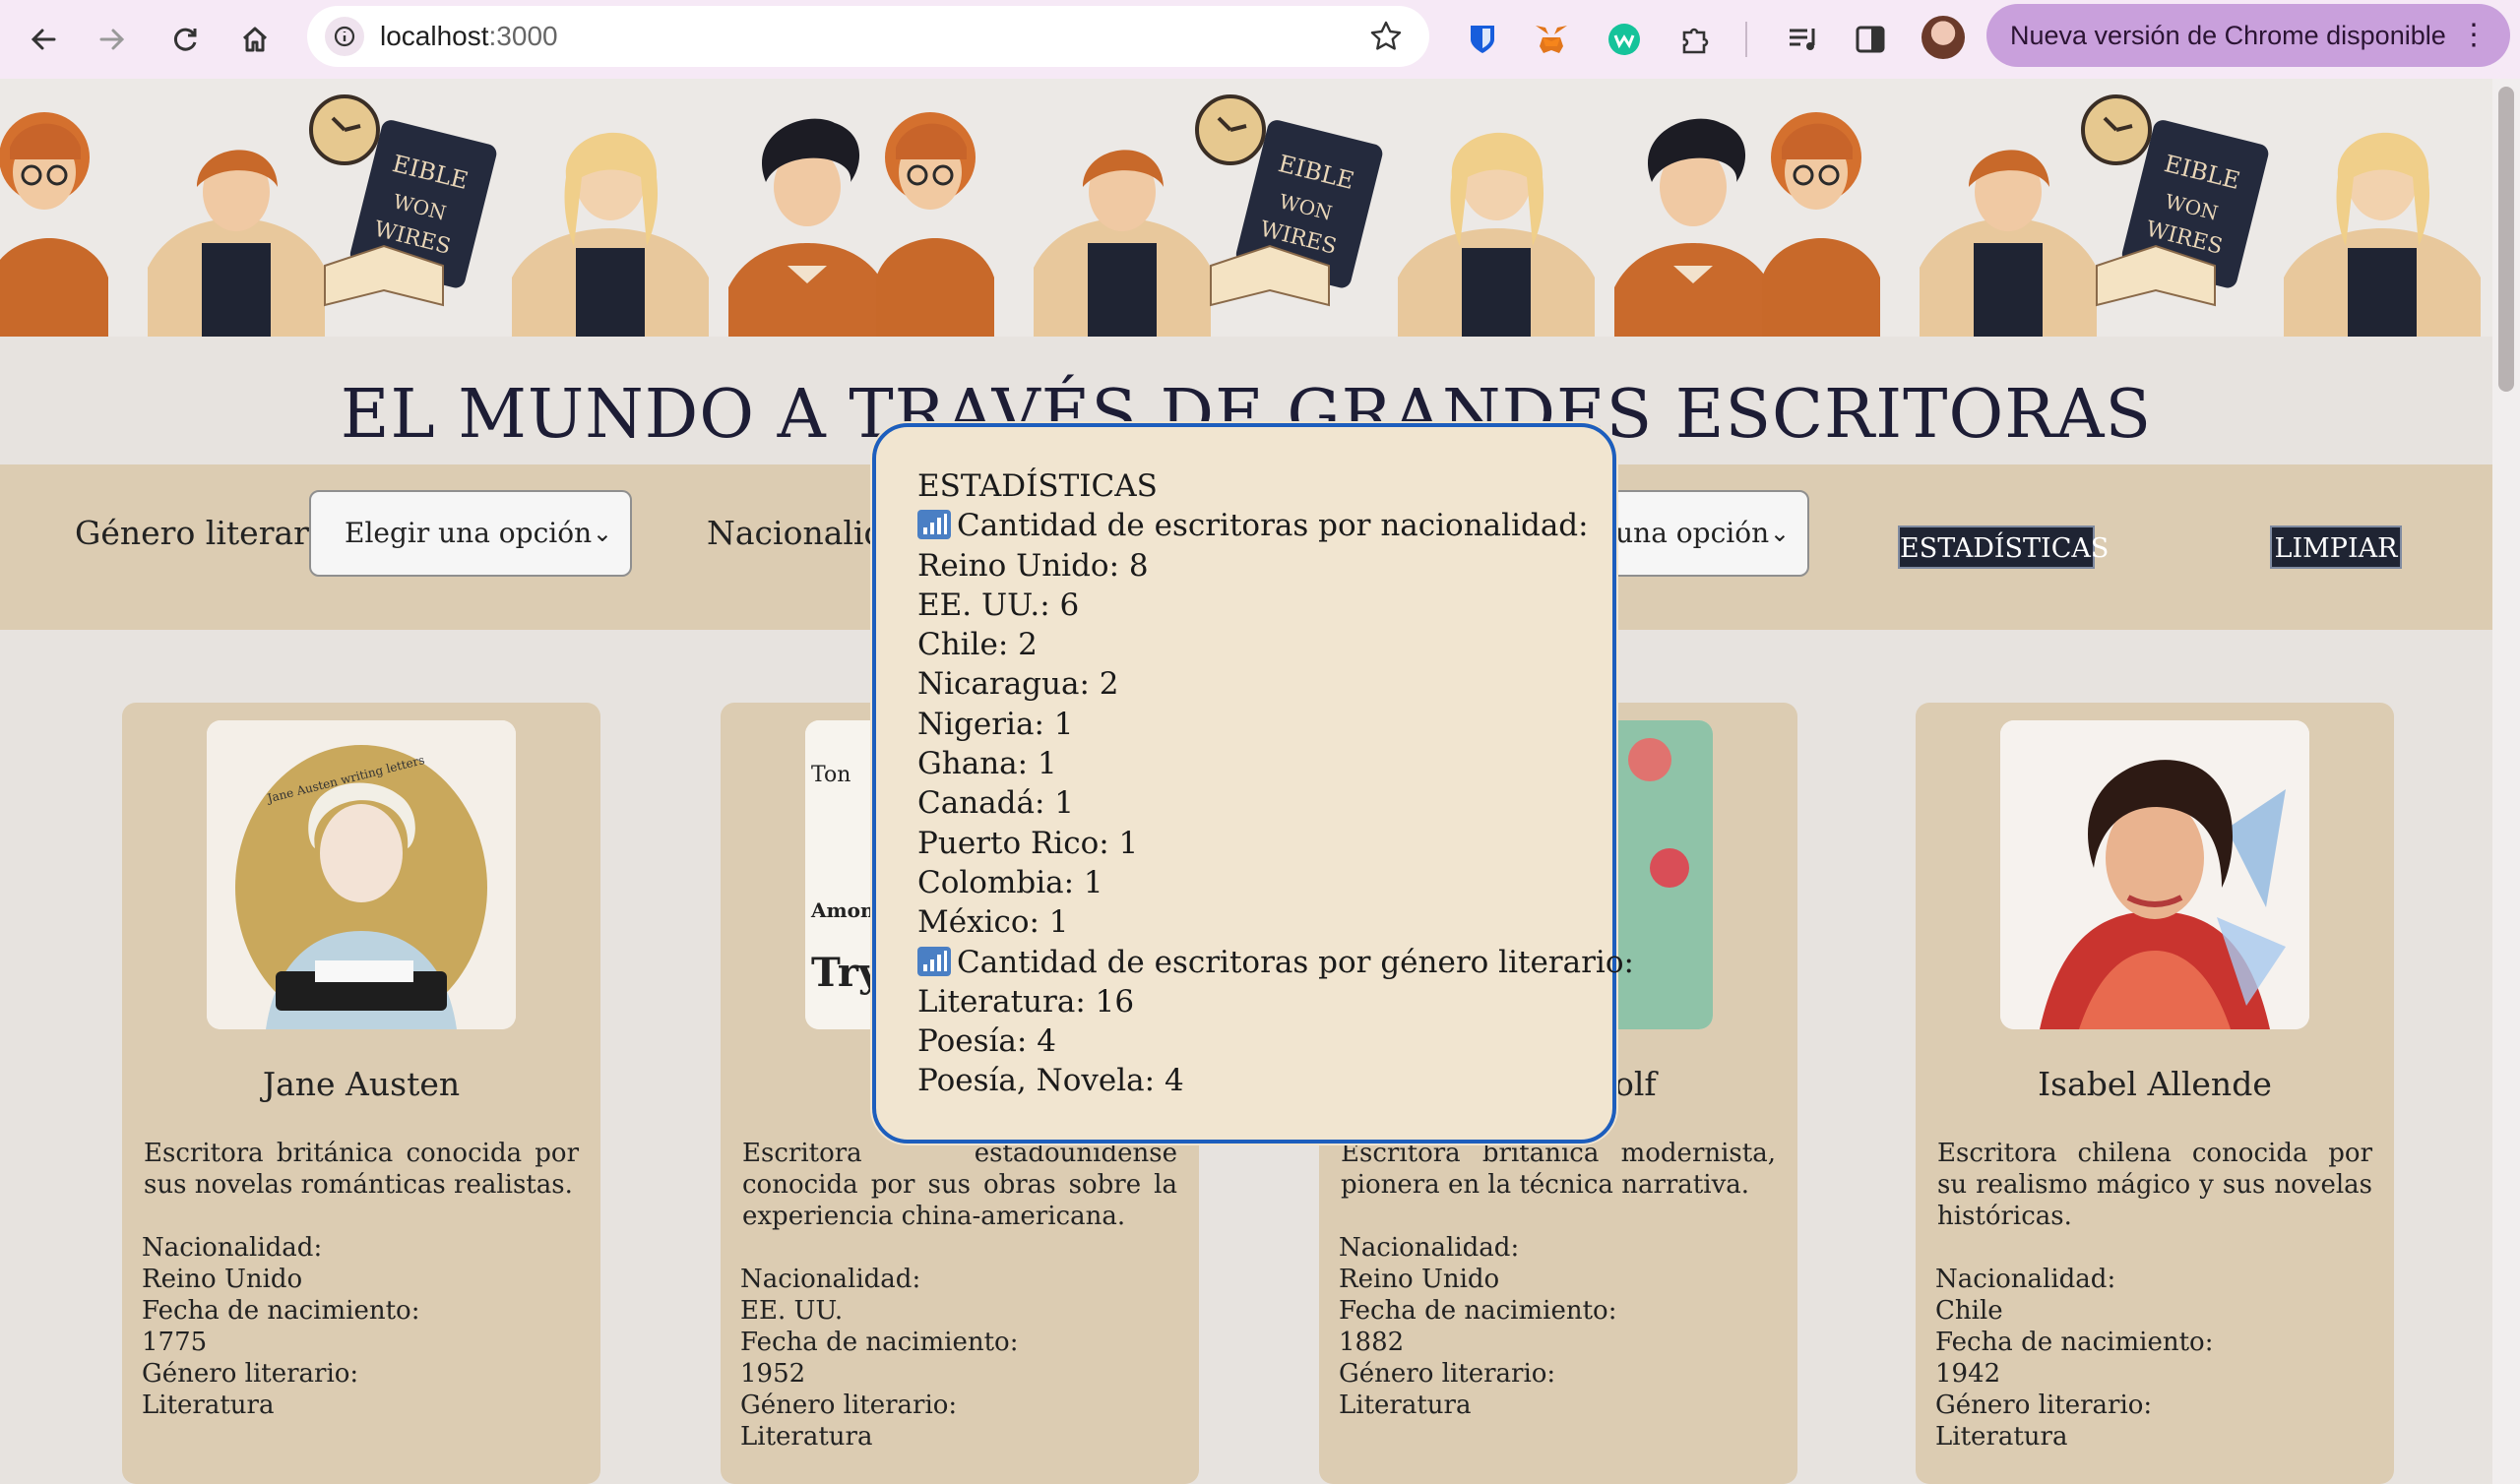  Describe the element at coordinates (998, 605) in the screenshot. I see `nationality-stat: EE. UU.: 6` at that location.